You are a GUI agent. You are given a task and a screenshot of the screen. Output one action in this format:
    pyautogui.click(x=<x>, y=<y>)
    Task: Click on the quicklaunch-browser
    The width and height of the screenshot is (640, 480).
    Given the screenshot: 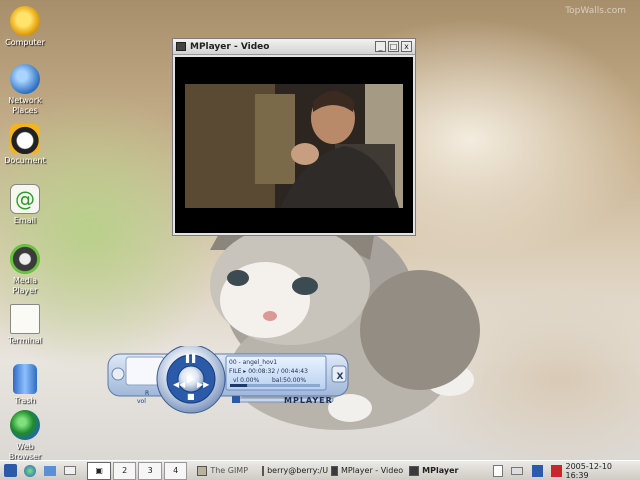 What is the action you would take?
    pyautogui.click(x=31, y=471)
    